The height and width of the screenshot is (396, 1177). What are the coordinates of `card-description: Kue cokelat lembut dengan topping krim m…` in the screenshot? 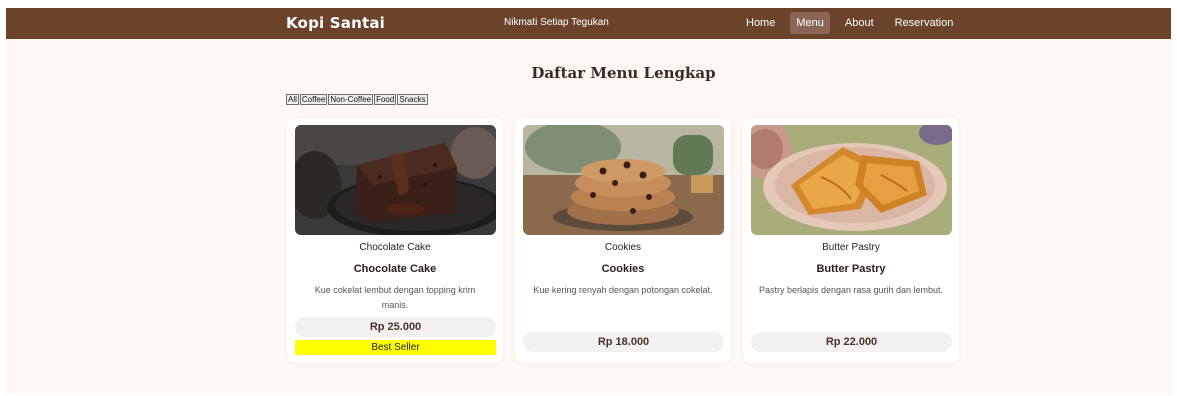 It's located at (395, 297).